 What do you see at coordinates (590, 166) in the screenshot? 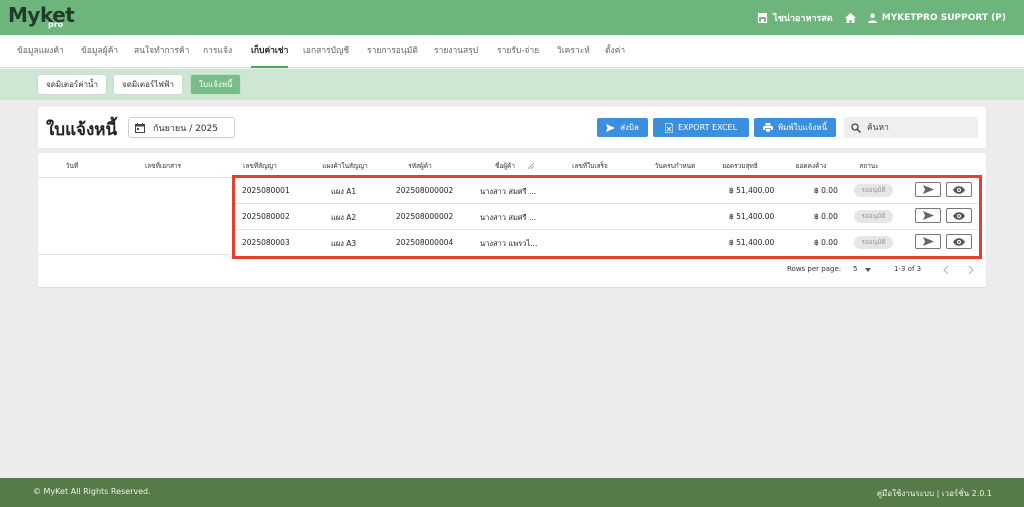
I see `col-receipt-no: เลขที่ใบเสร็จ` at bounding box center [590, 166].